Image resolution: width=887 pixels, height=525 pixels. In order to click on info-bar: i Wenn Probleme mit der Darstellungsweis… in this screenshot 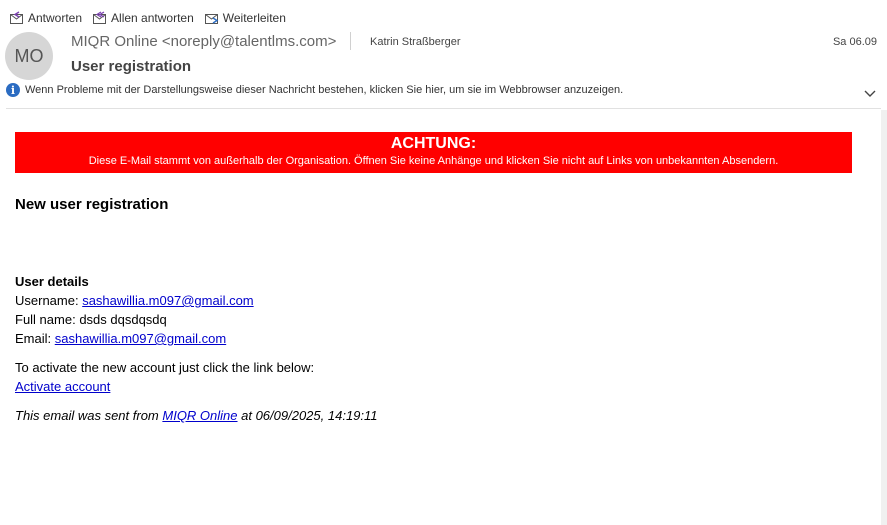, I will do `click(314, 90)`.